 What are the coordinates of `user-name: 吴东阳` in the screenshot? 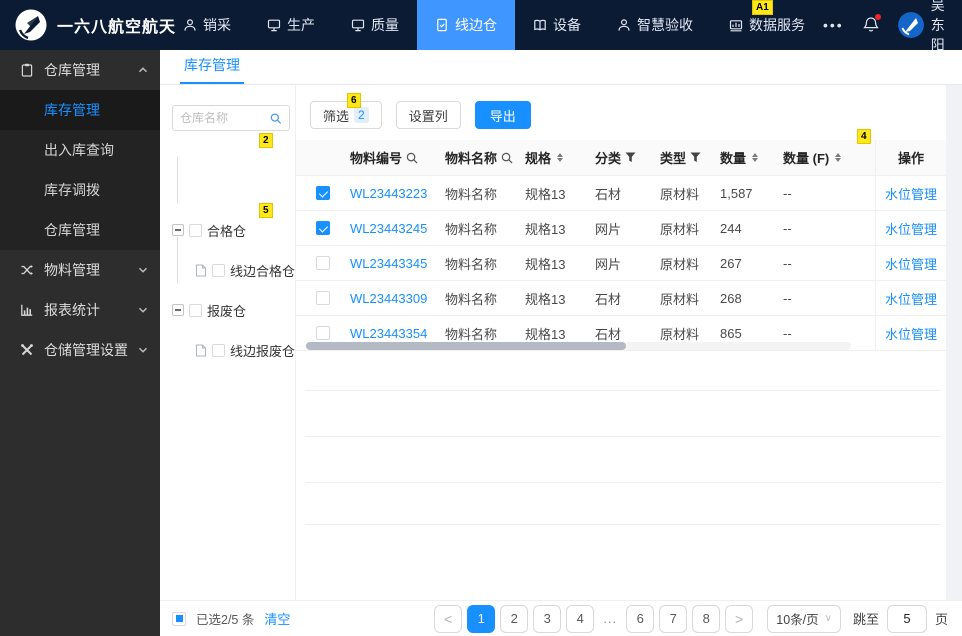 It's located at (937, 26).